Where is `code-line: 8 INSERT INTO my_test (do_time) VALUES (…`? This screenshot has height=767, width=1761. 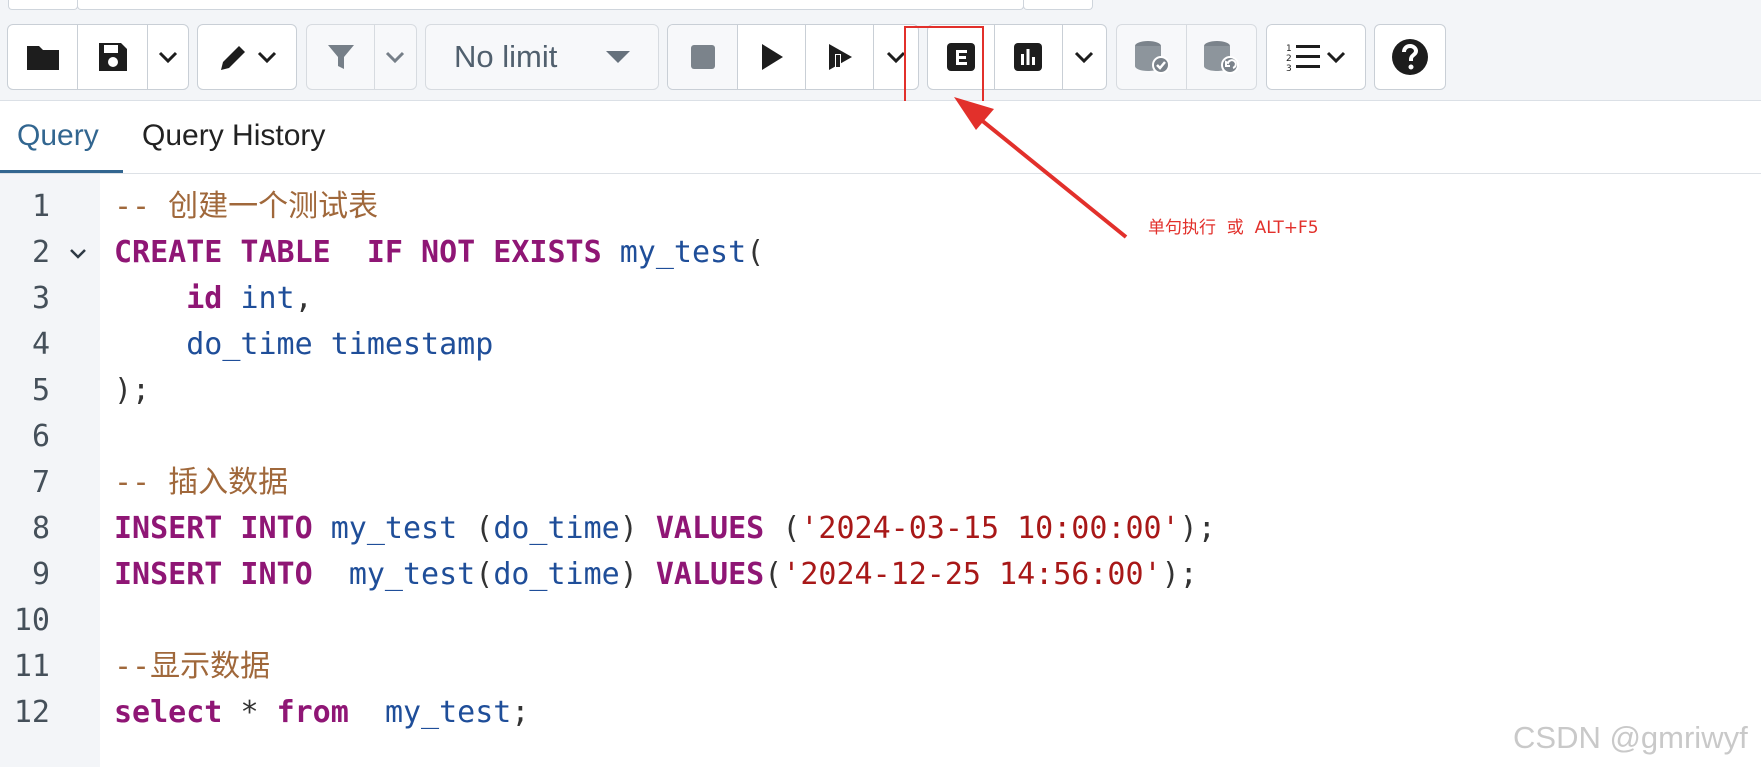 code-line: 8 INSERT INTO my_test (do_time) VALUES (… is located at coordinates (880, 529).